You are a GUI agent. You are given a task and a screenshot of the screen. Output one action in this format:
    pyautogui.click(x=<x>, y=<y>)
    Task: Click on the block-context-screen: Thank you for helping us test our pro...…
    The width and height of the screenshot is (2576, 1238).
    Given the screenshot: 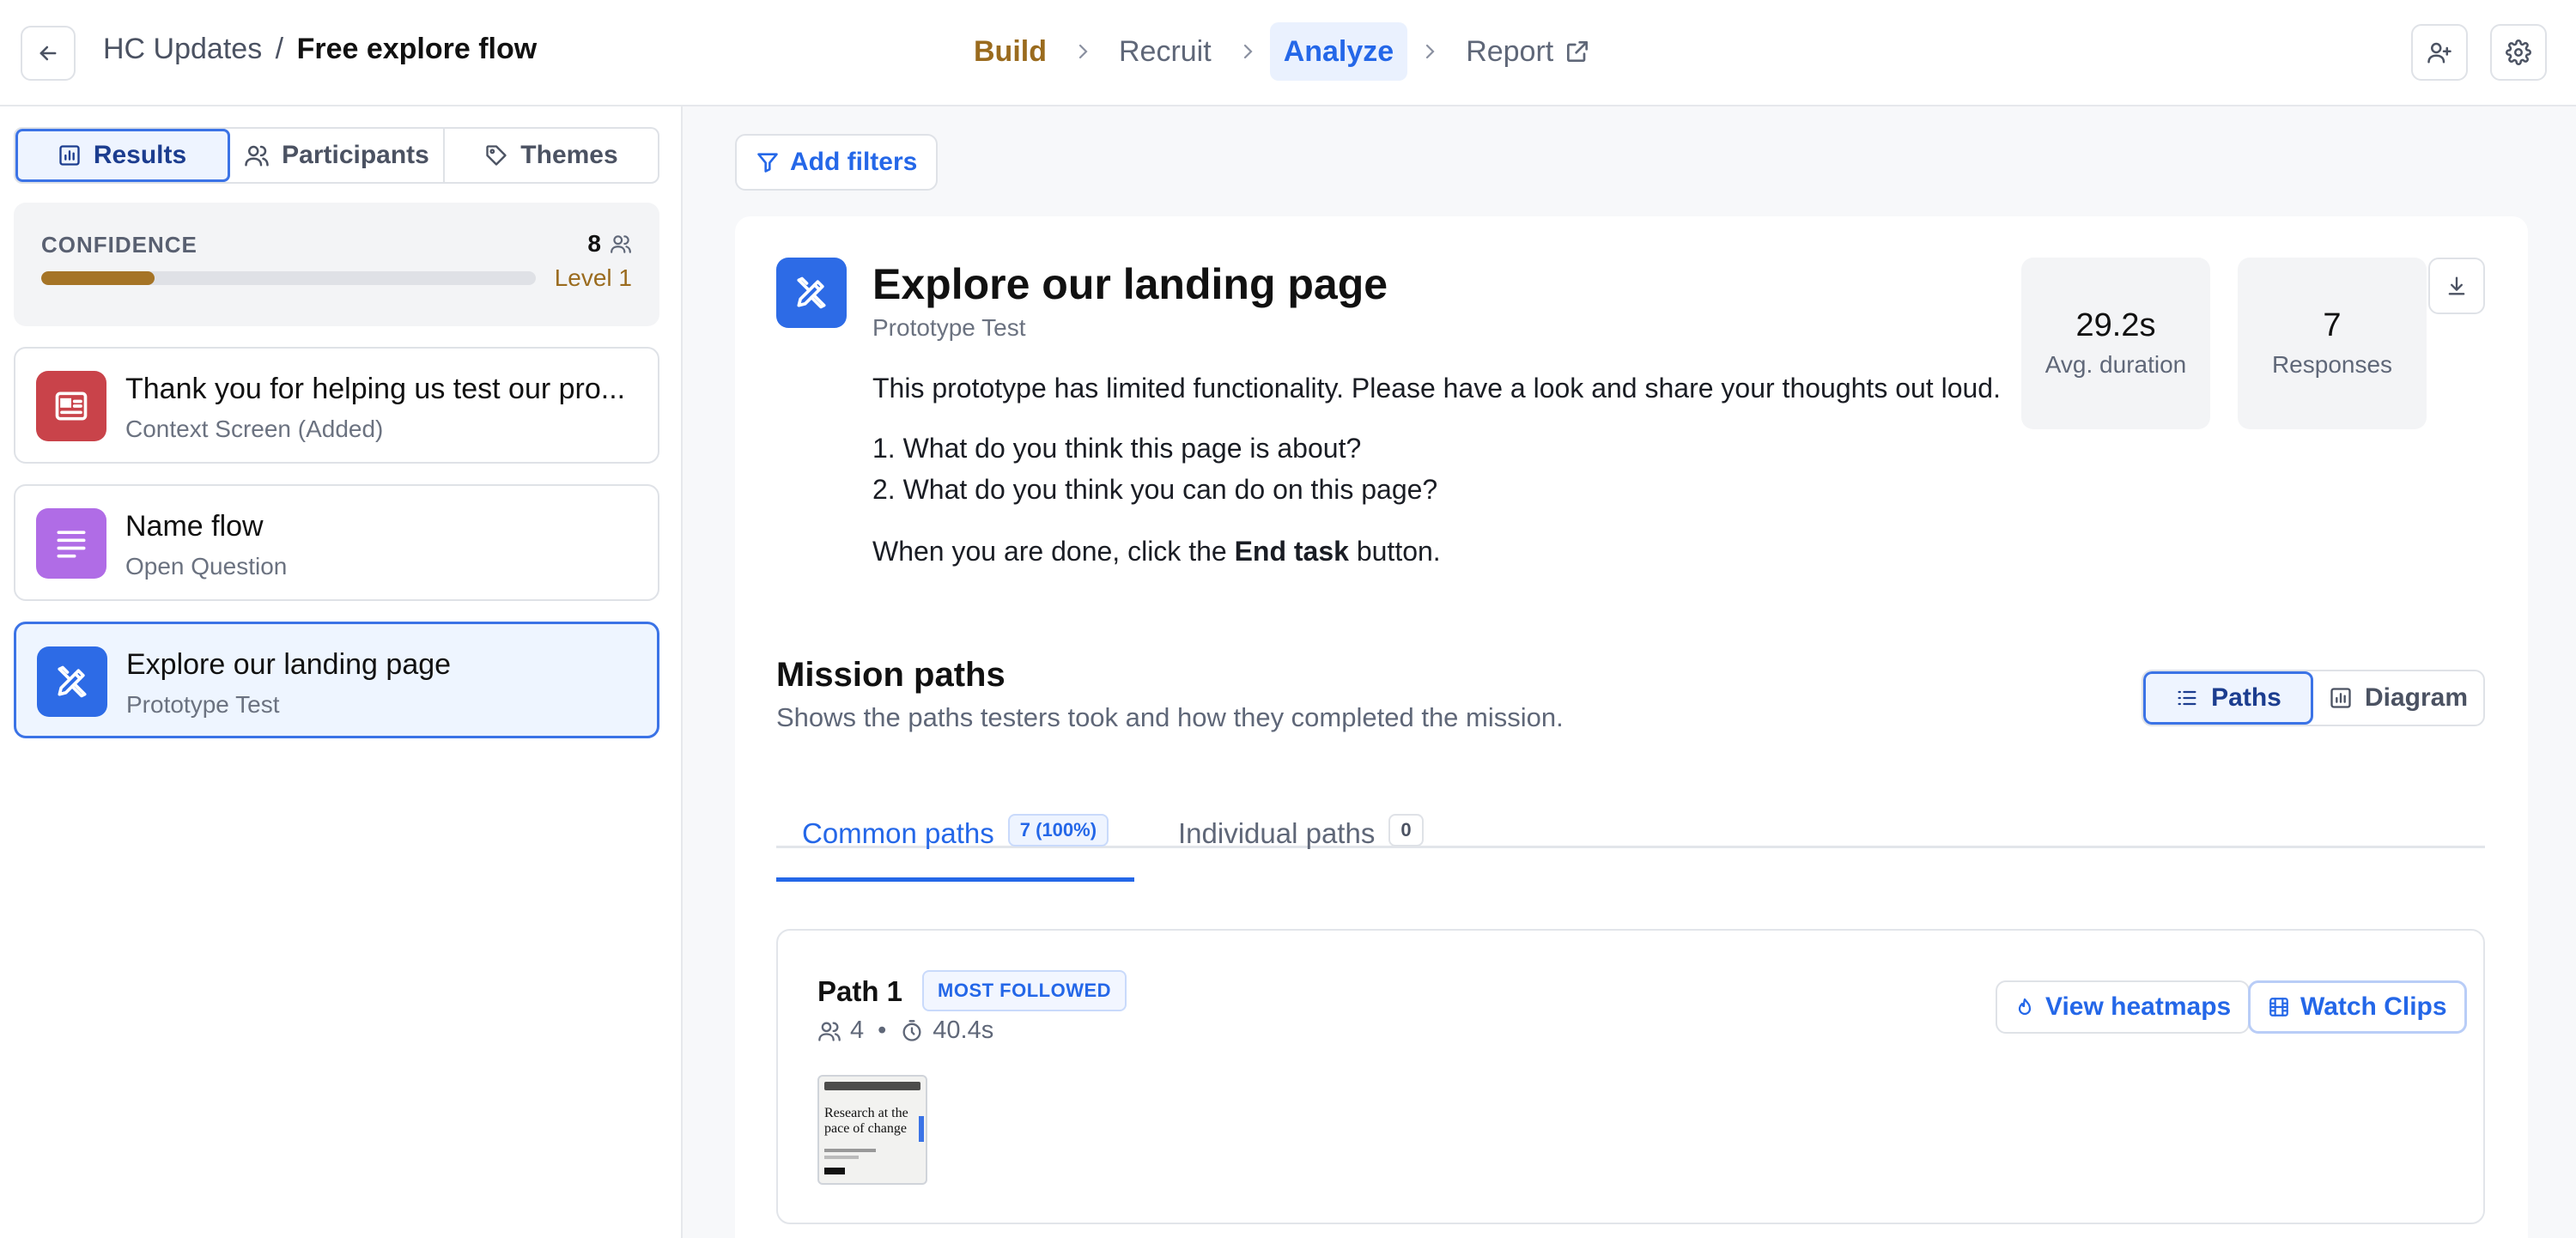 What is the action you would take?
    pyautogui.click(x=336, y=405)
    